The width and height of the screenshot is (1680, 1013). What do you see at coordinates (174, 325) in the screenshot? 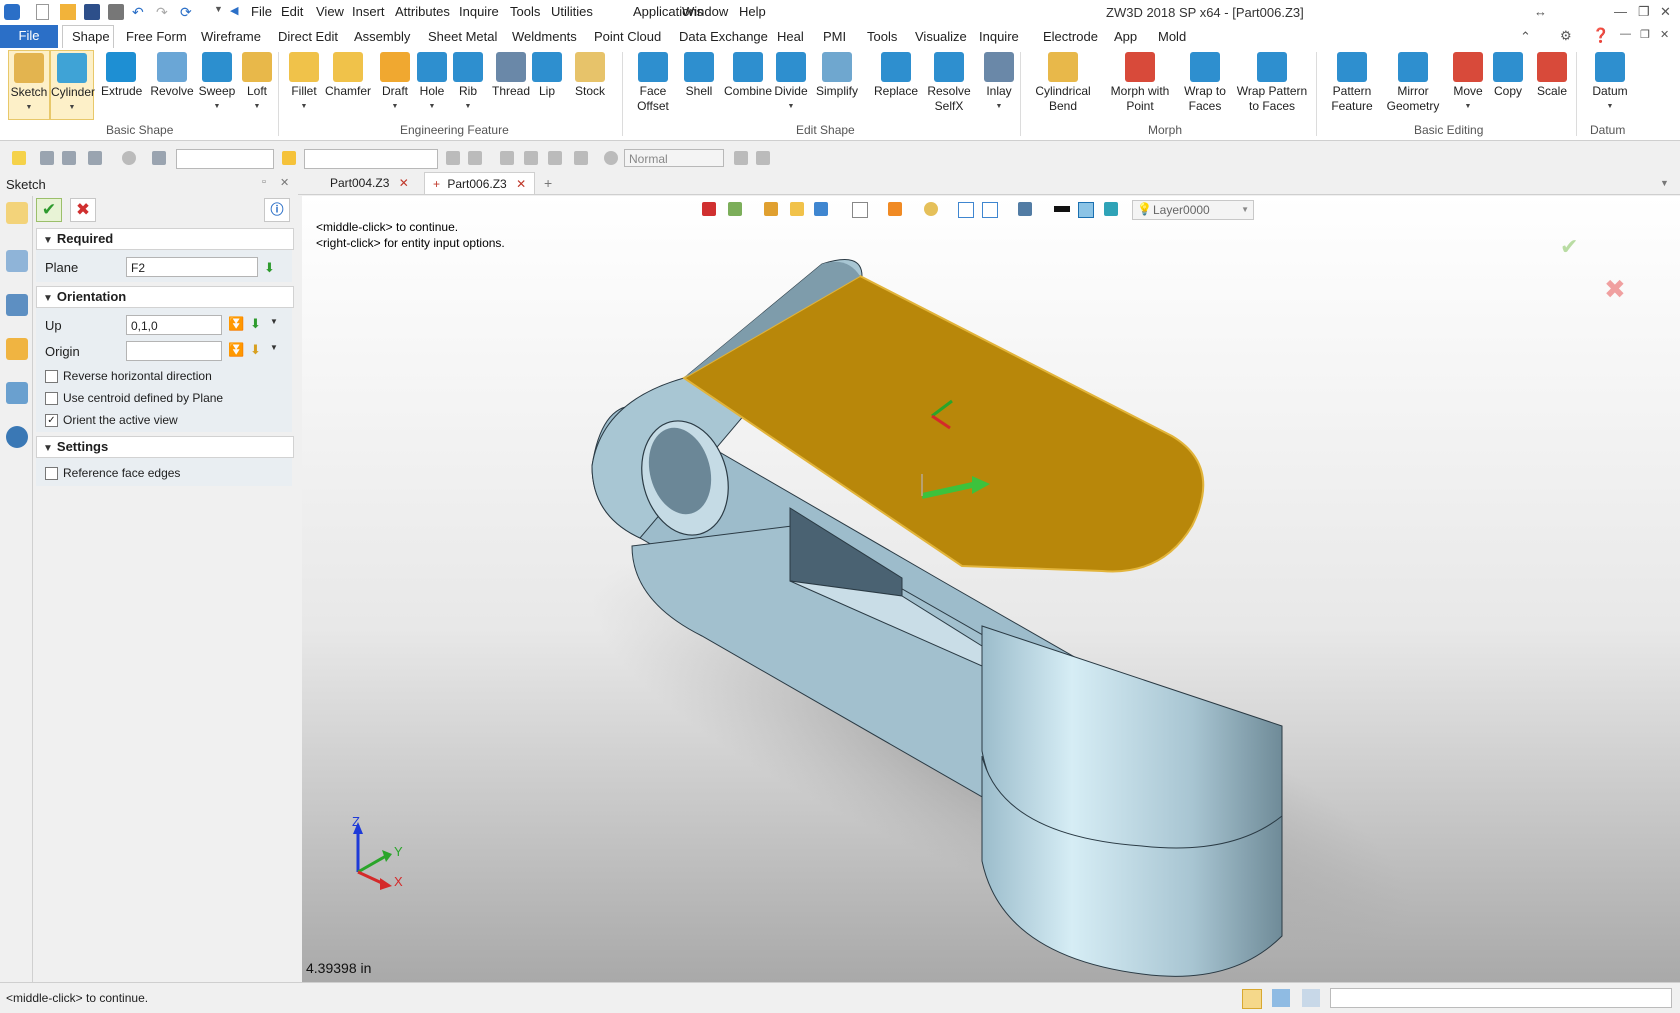
I see `up-field: 0,1,0` at bounding box center [174, 325].